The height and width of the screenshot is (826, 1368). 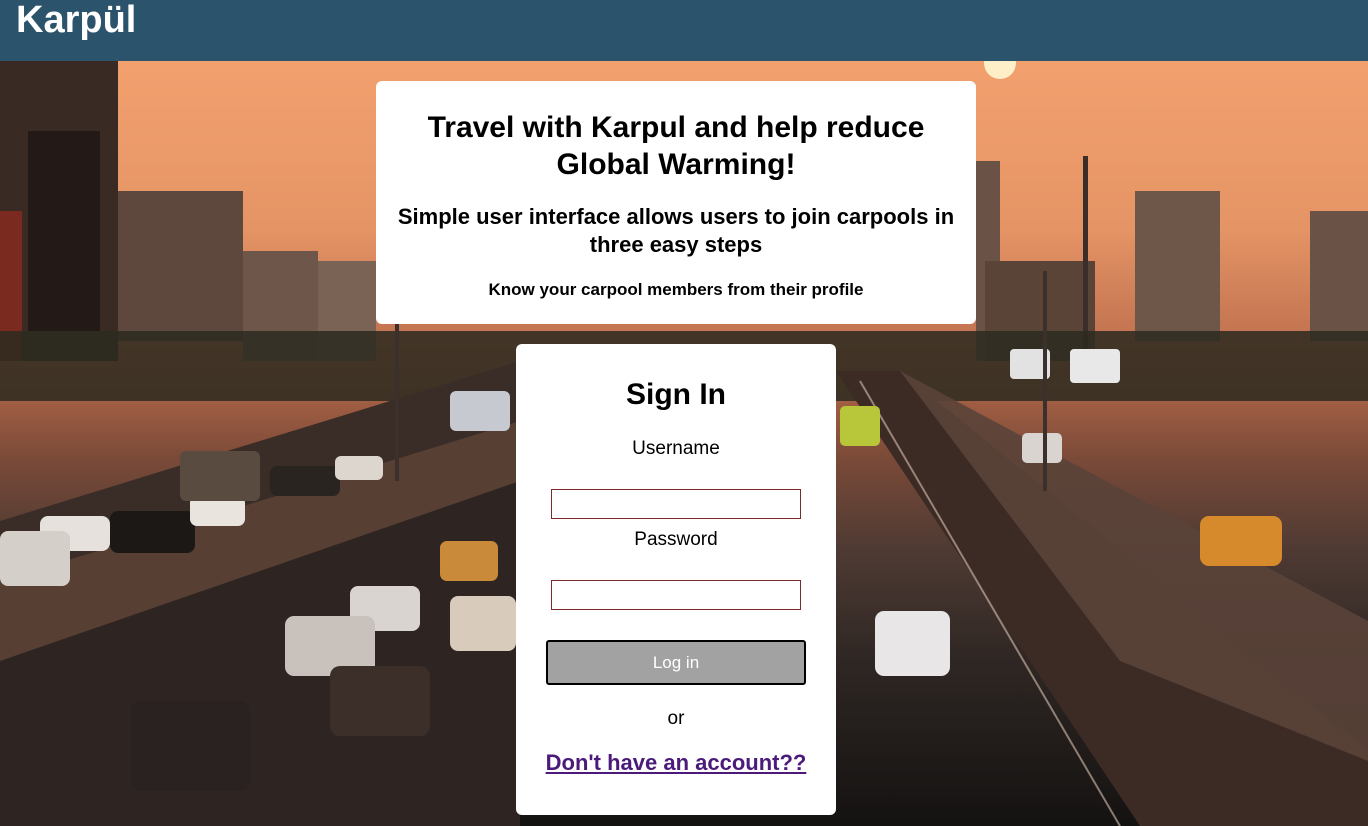 I want to click on password-input, so click(x=676, y=595).